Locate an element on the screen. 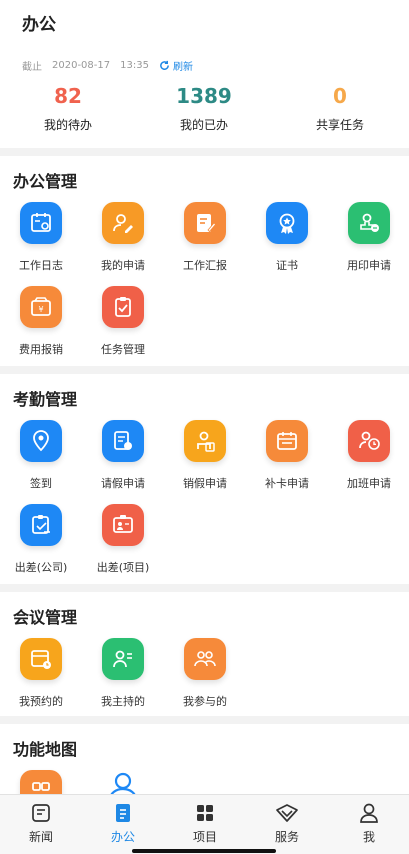  home-indicator is located at coordinates (204, 851).